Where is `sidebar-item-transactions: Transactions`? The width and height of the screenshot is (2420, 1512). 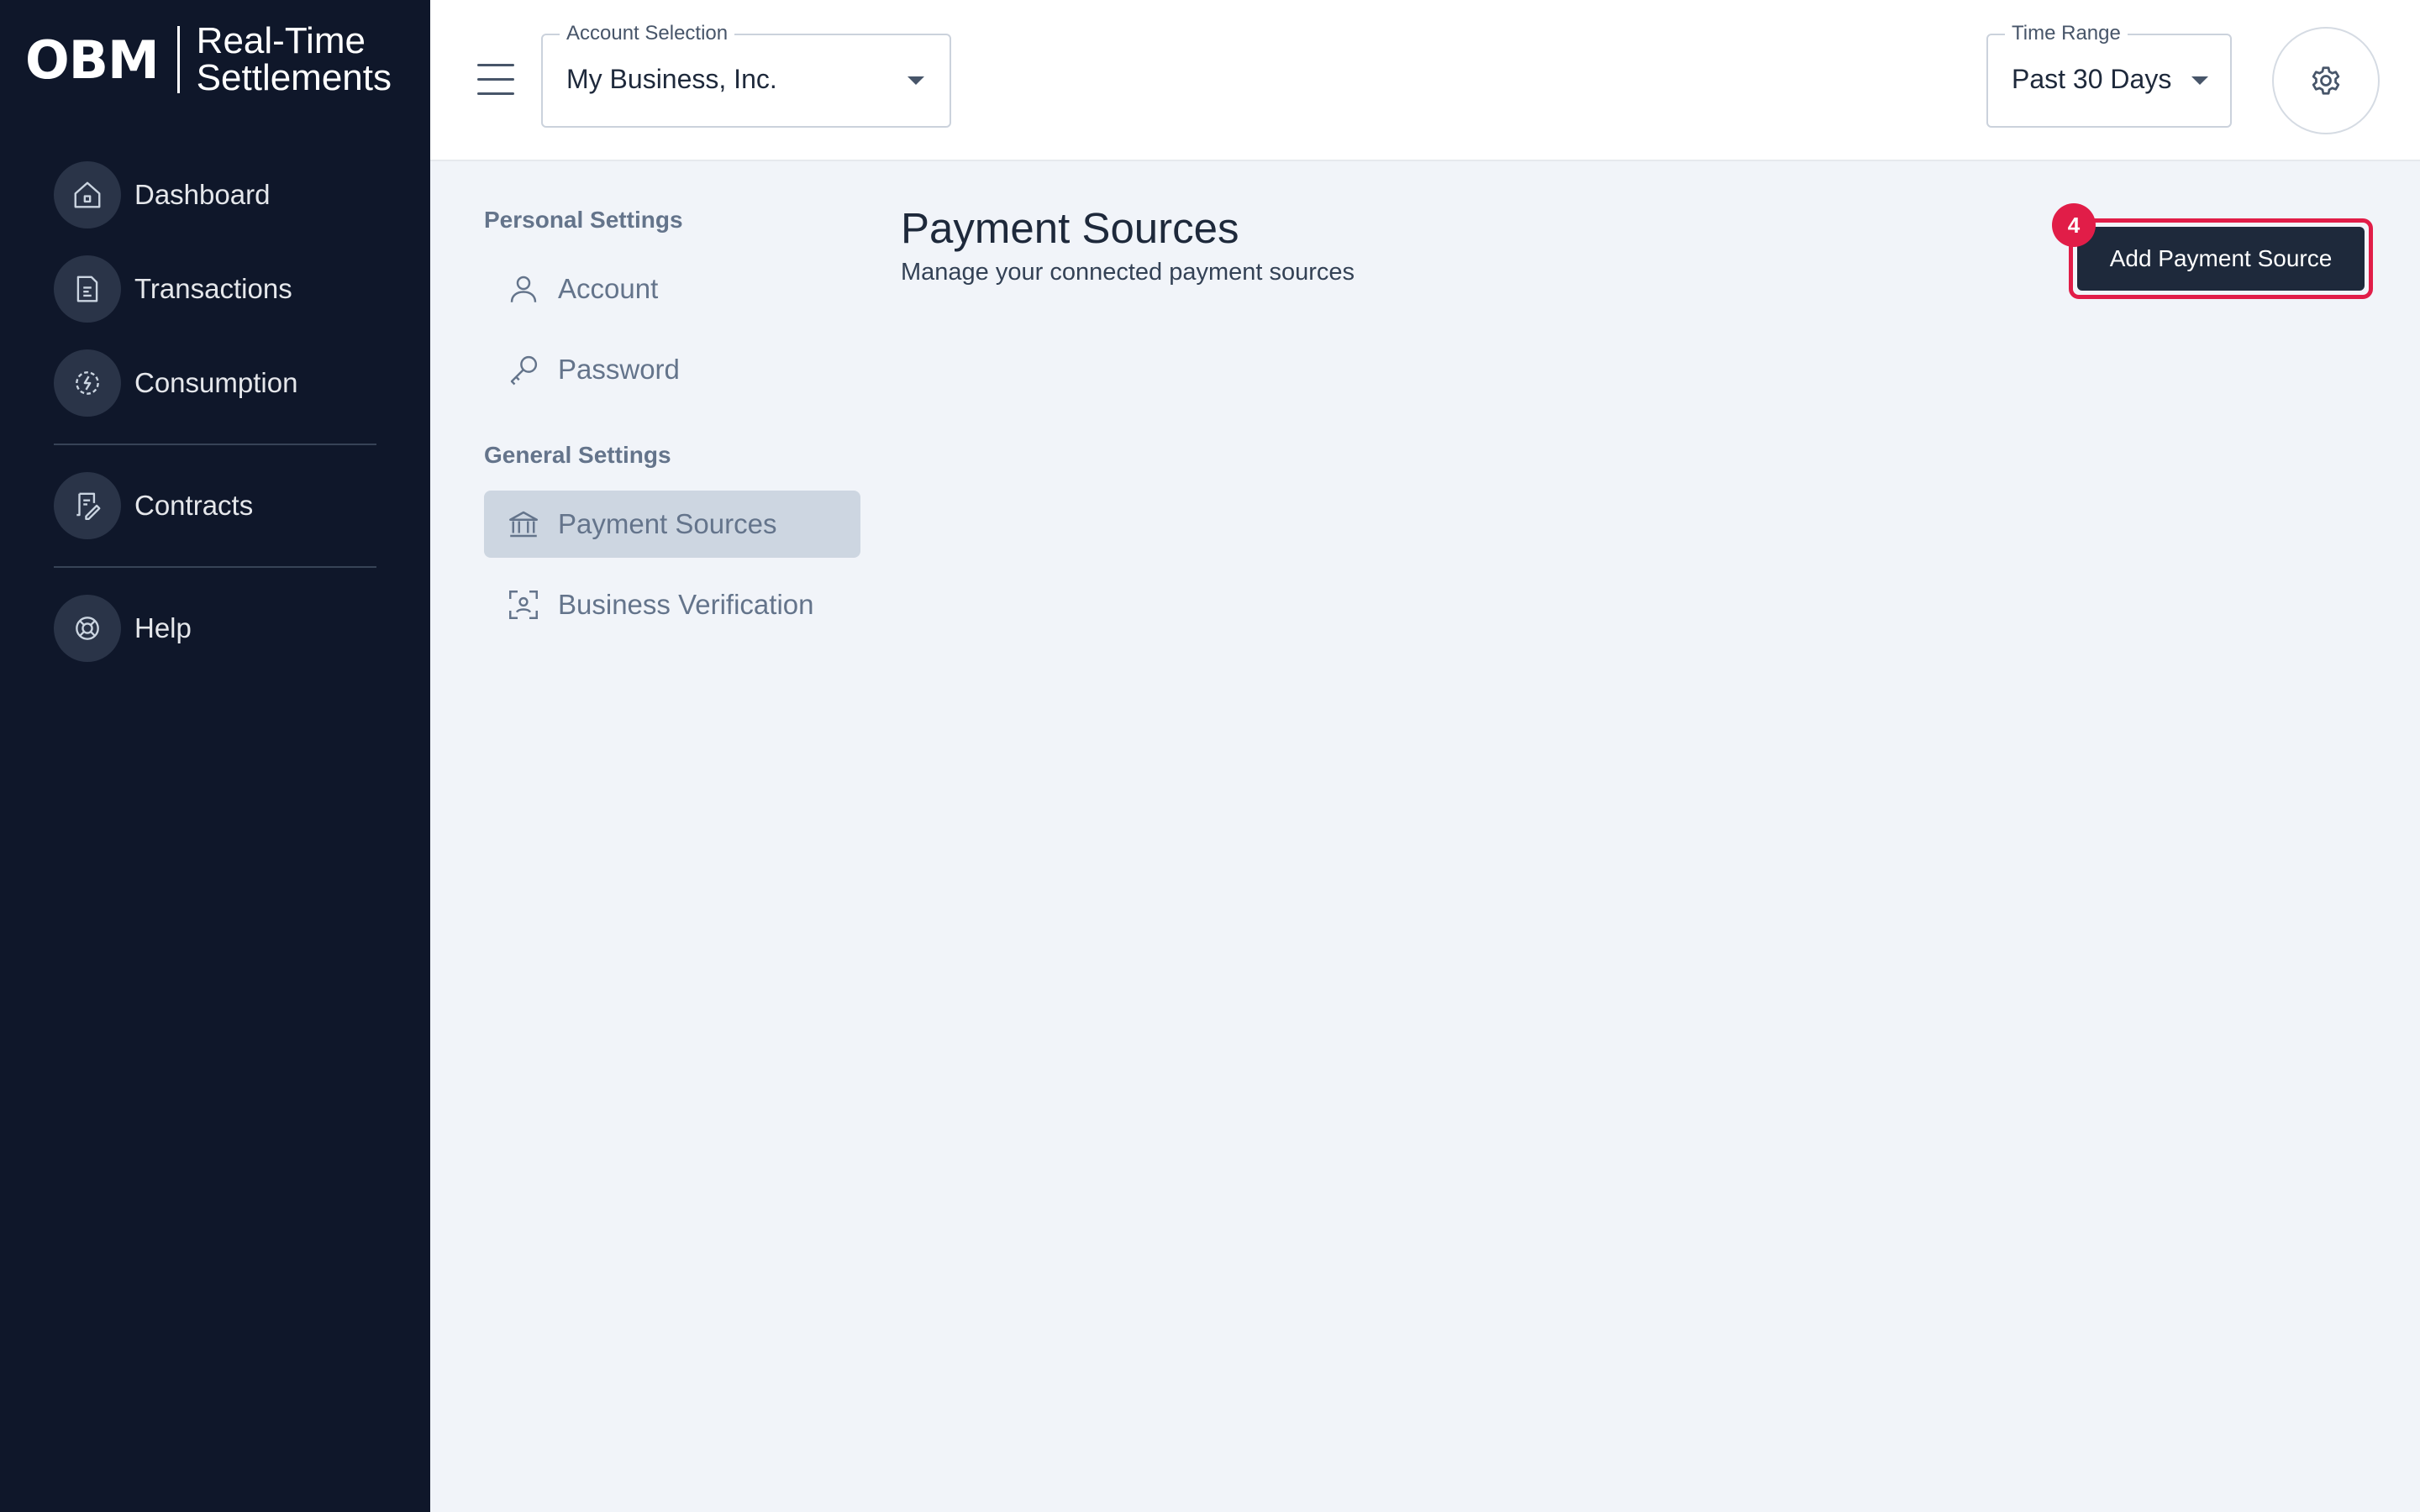
sidebar-item-transactions: Transactions is located at coordinates (173, 289).